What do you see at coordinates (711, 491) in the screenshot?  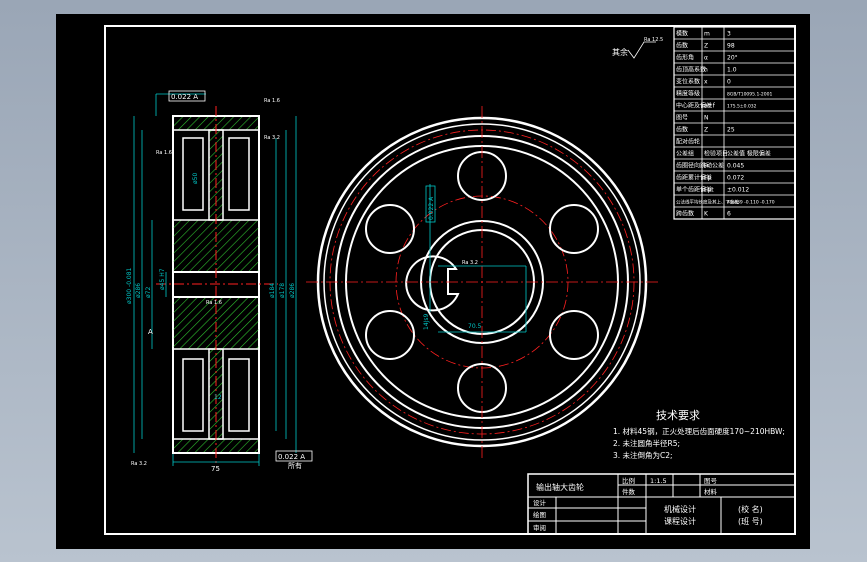 I see `material-label: 材料` at bounding box center [711, 491].